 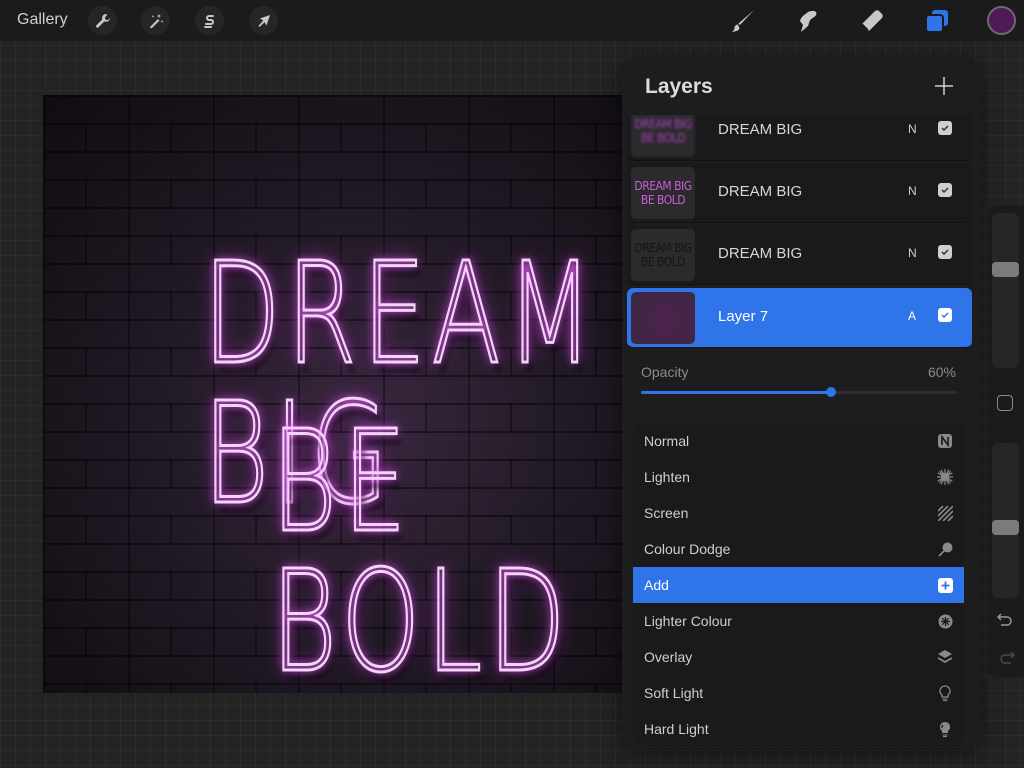 I want to click on redo-icon, so click(x=1007, y=657).